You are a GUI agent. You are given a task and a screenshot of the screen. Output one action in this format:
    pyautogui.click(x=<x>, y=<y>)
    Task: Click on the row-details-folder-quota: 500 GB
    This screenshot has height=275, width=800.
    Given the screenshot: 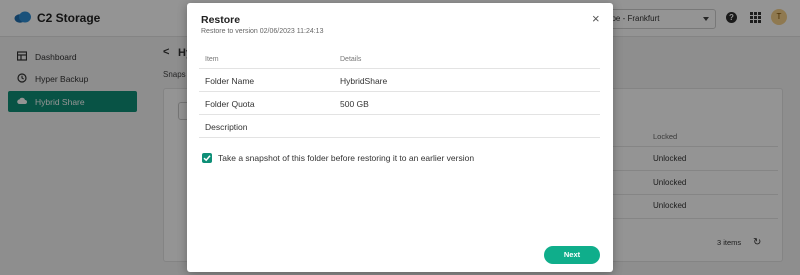 What is the action you would take?
    pyautogui.click(x=354, y=104)
    